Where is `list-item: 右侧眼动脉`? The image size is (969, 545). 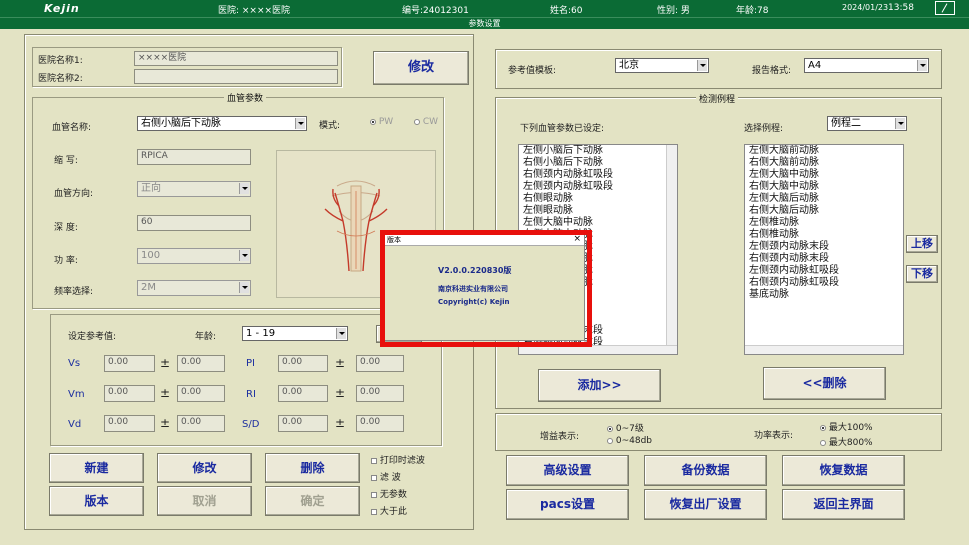
list-item: 右侧眼动脉 is located at coordinates (599, 199).